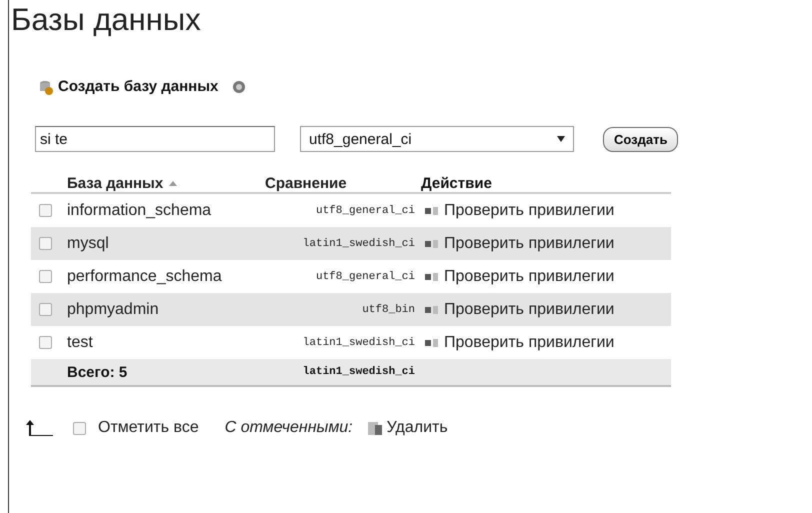 The image size is (812, 513). Describe the element at coordinates (115, 183) in the screenshot. I see `column-header: База данных` at that location.